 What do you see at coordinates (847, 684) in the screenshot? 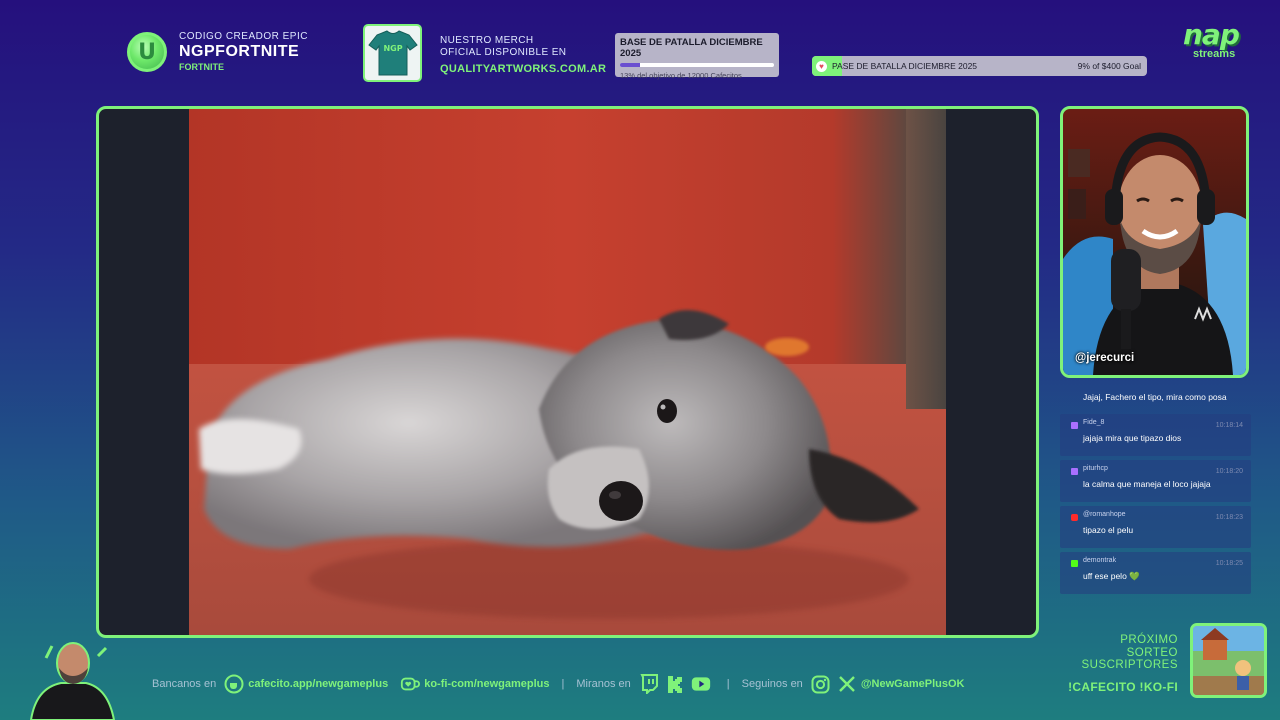
I see `x-twitter-icon` at bounding box center [847, 684].